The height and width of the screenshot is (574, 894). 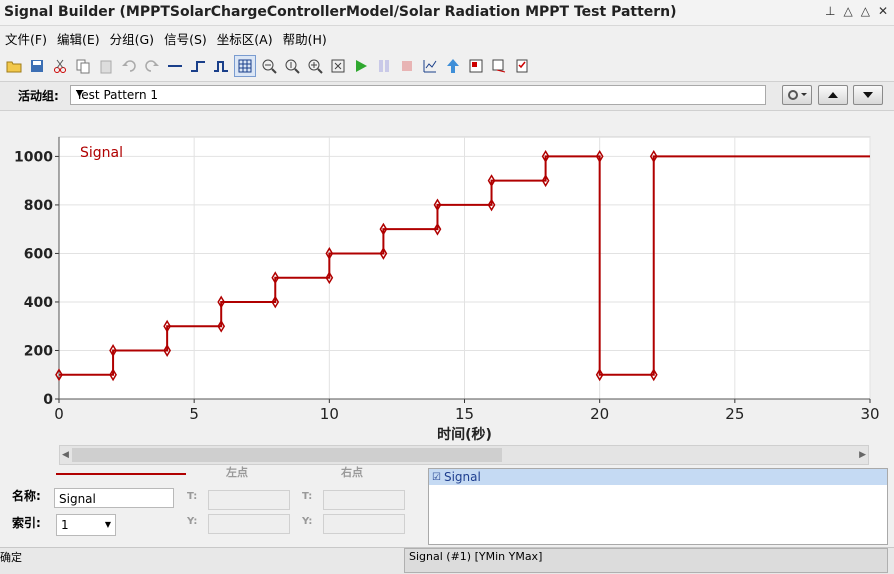 I want to click on stop-icon, so click(x=407, y=66).